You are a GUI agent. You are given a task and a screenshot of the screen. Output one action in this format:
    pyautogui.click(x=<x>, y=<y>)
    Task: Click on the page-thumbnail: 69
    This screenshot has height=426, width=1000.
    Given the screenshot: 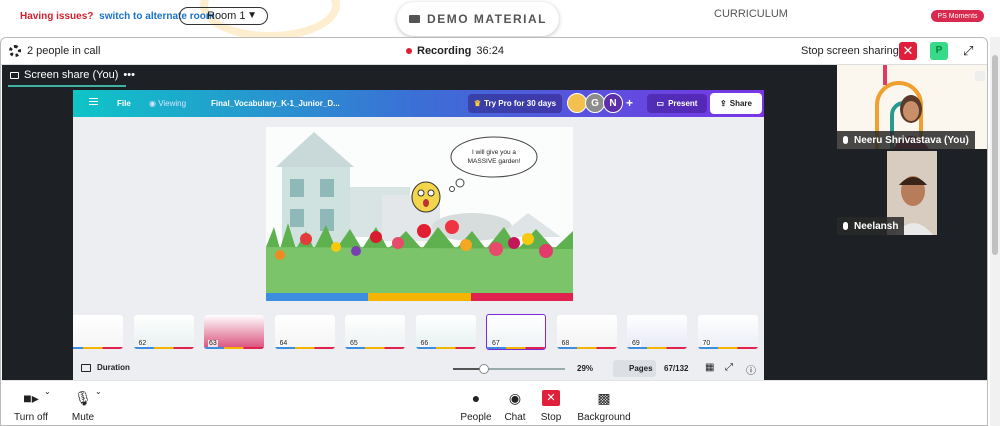 What is the action you would take?
    pyautogui.click(x=657, y=332)
    